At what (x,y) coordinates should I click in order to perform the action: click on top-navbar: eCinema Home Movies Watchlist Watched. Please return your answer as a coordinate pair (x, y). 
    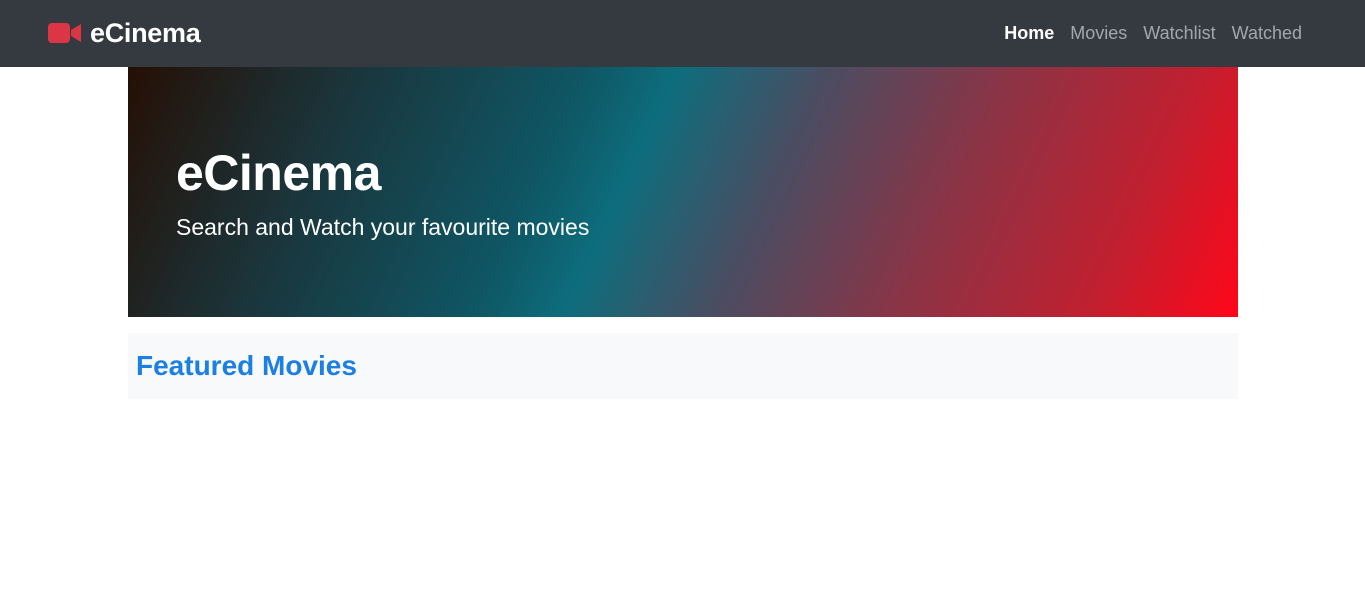
    Looking at the image, I should click on (682, 33).